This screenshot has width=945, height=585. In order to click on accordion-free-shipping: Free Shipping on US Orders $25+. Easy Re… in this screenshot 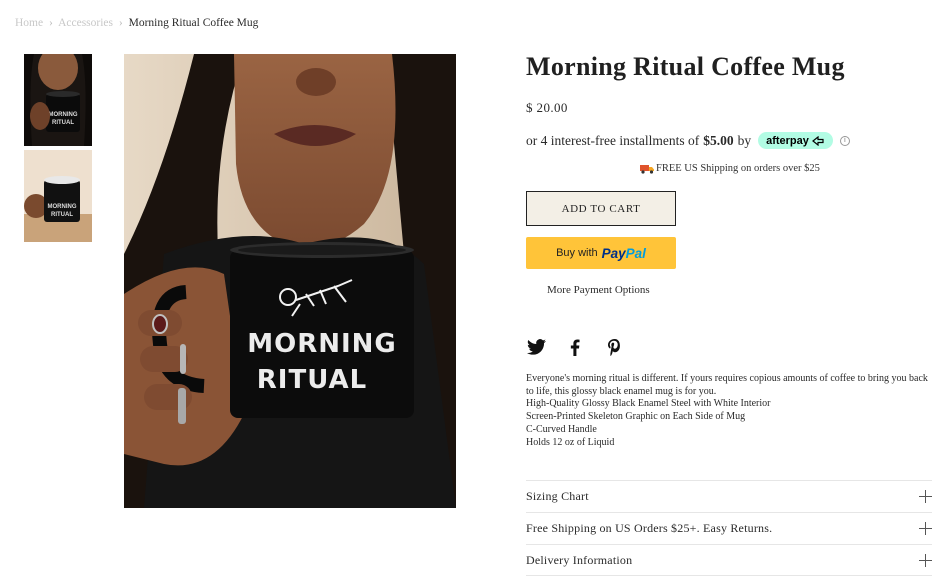, I will do `click(729, 528)`.